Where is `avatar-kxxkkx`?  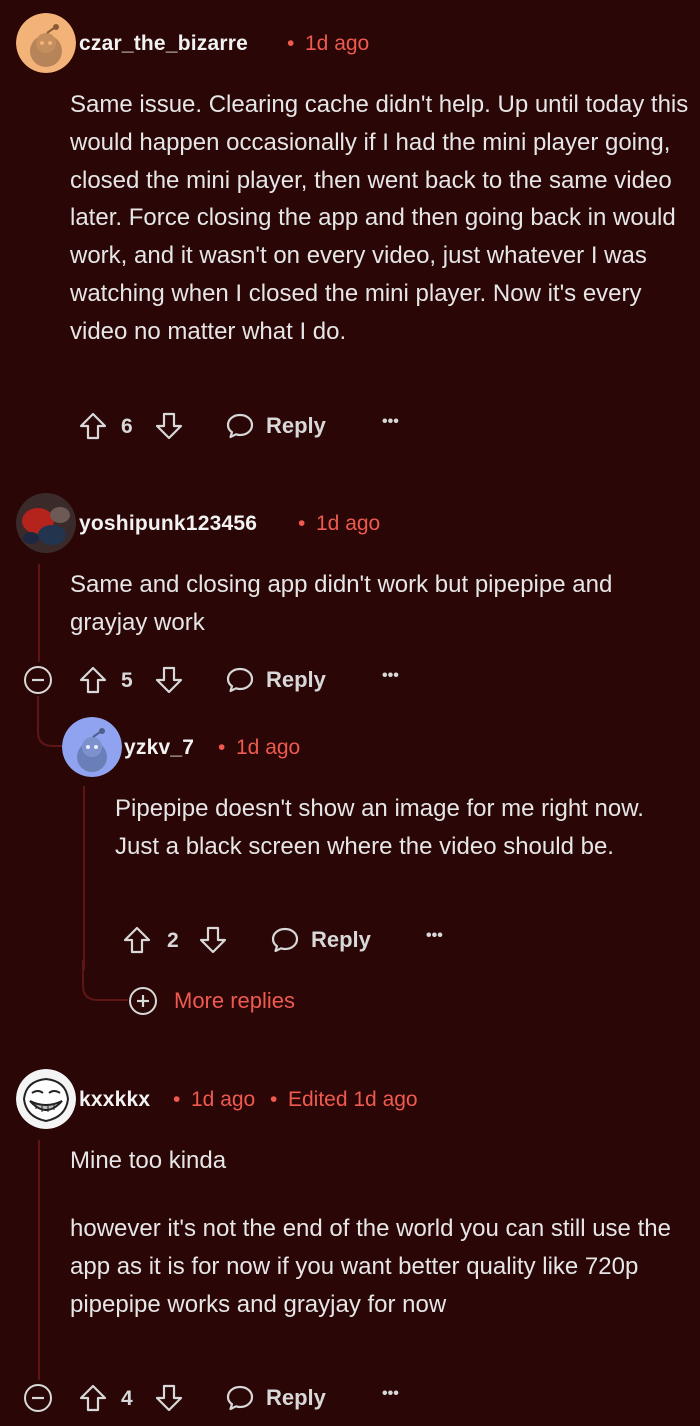
avatar-kxxkkx is located at coordinates (46, 1099).